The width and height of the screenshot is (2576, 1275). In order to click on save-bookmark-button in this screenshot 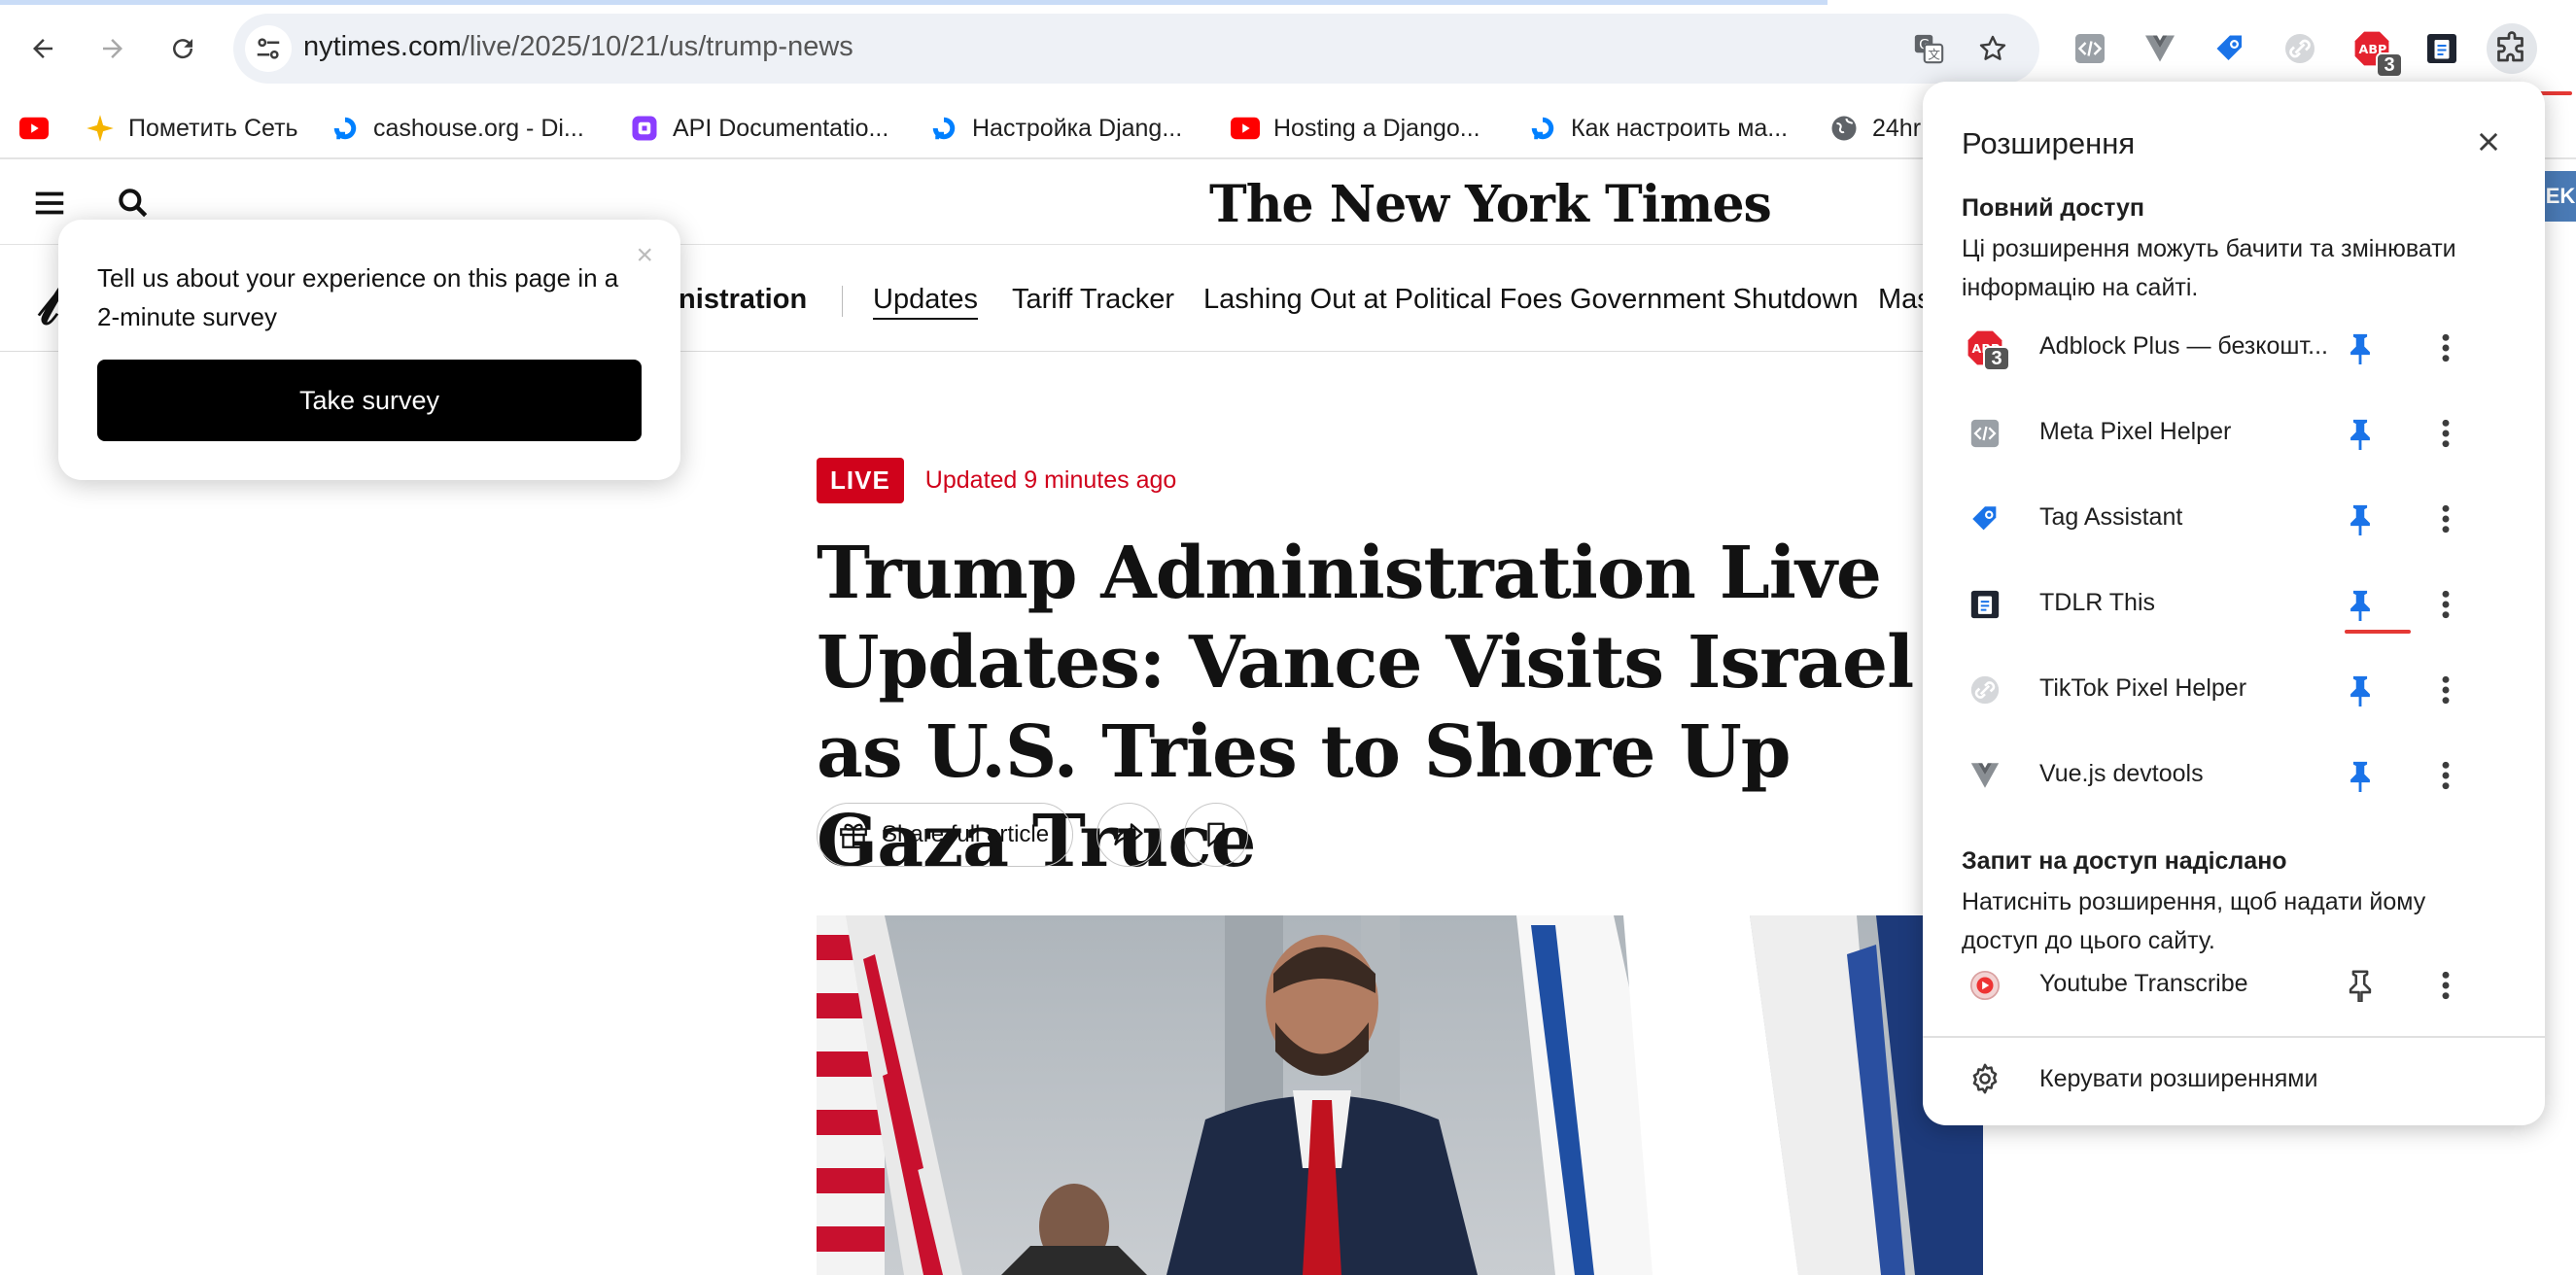, I will do `click(1216, 835)`.